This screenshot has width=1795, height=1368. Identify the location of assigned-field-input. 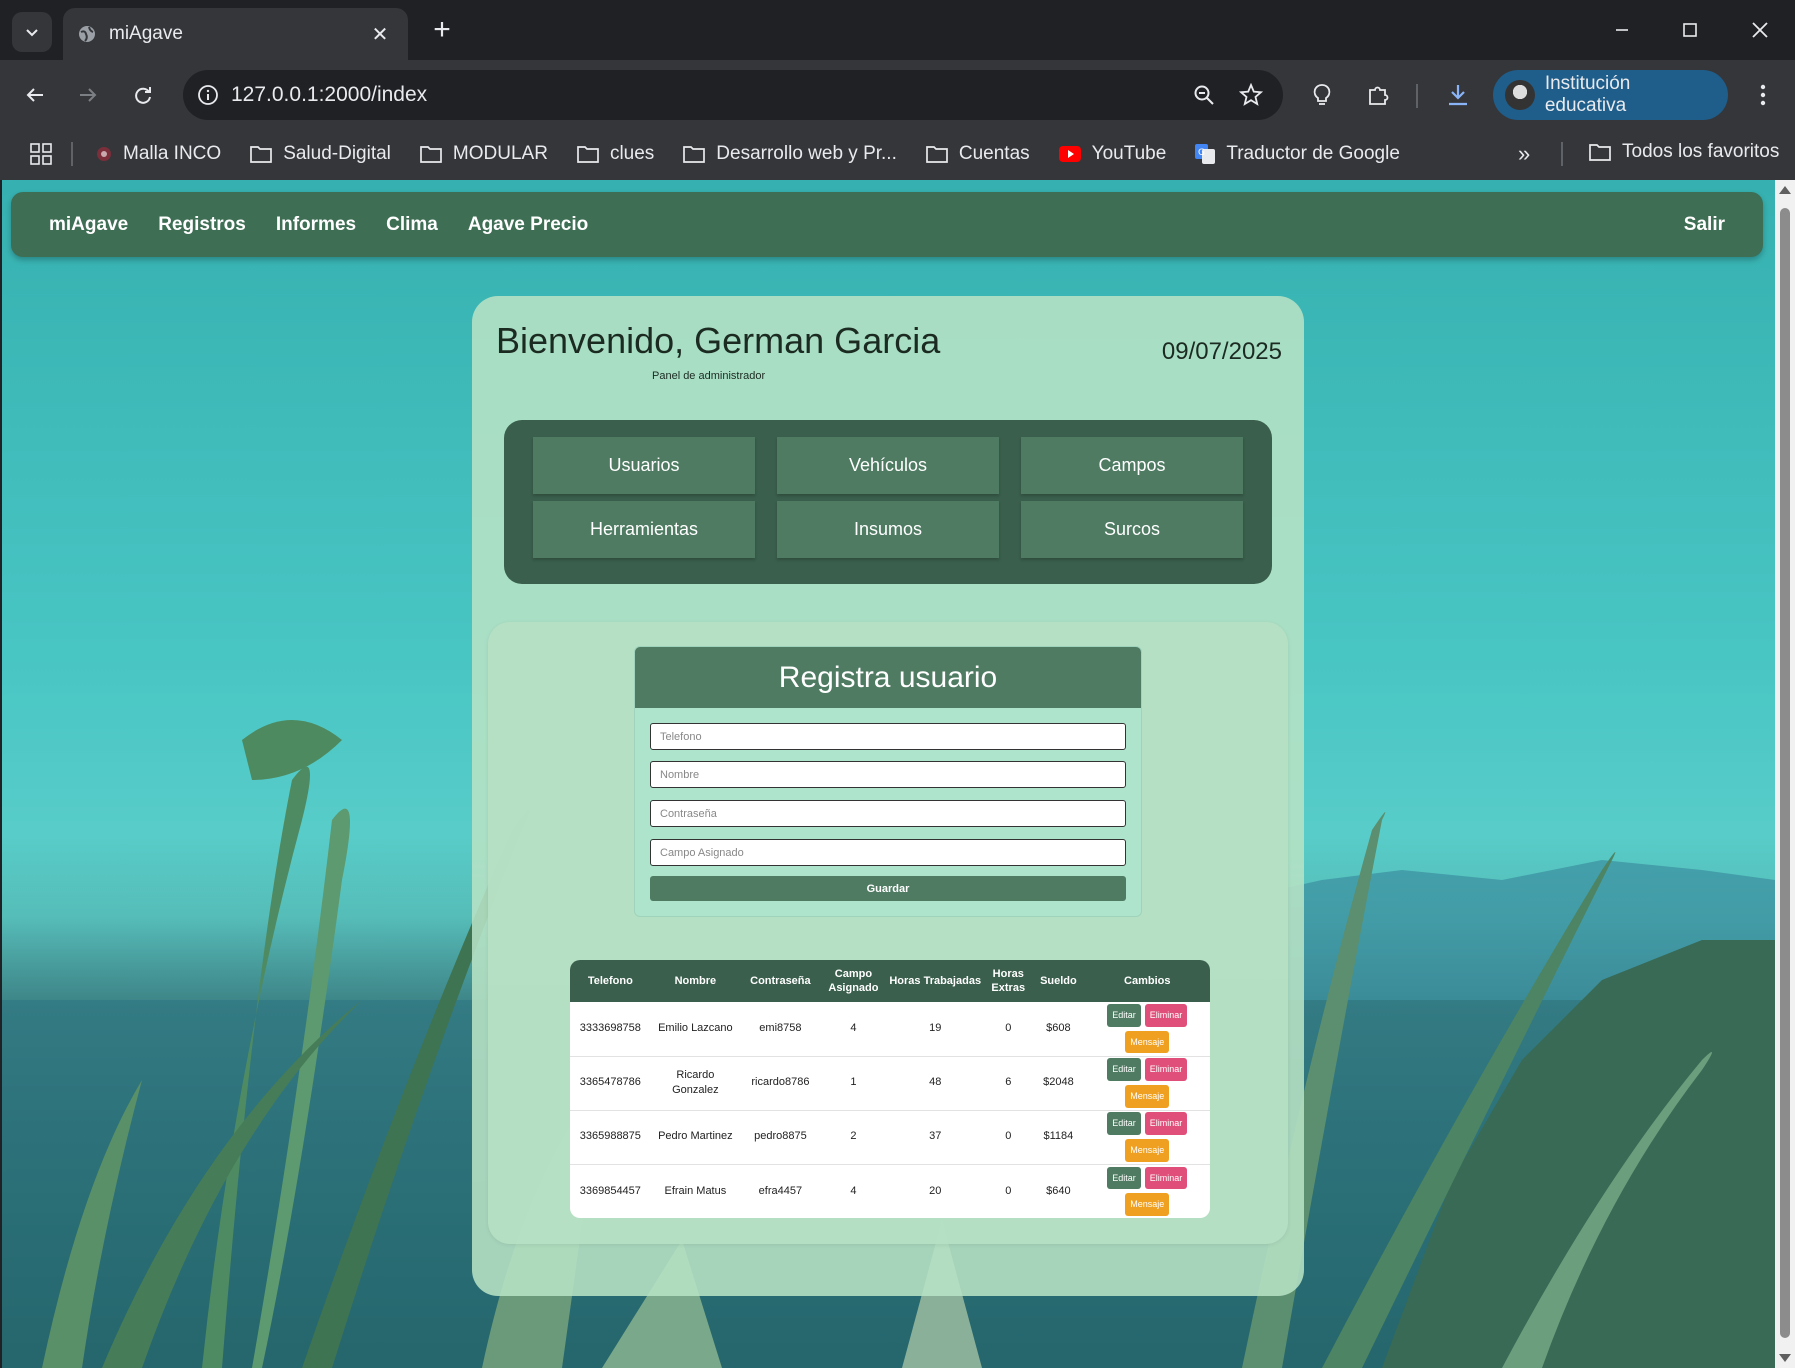
(888, 852).